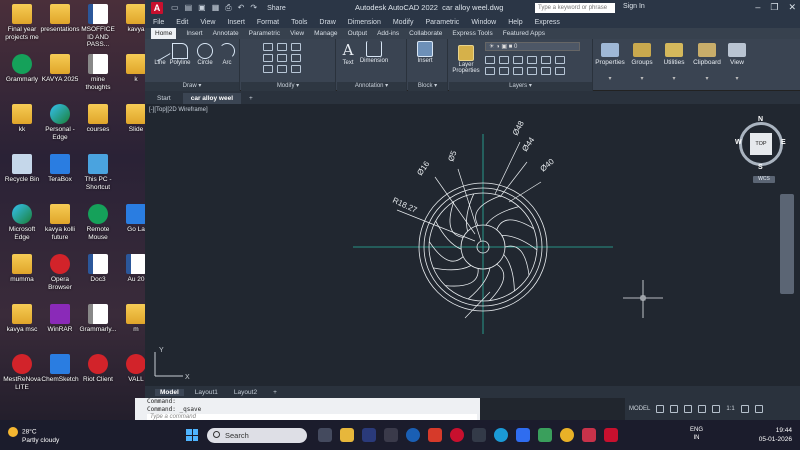 The width and height of the screenshot is (800, 450). I want to click on annotation-scale: 1:1, so click(730, 409).